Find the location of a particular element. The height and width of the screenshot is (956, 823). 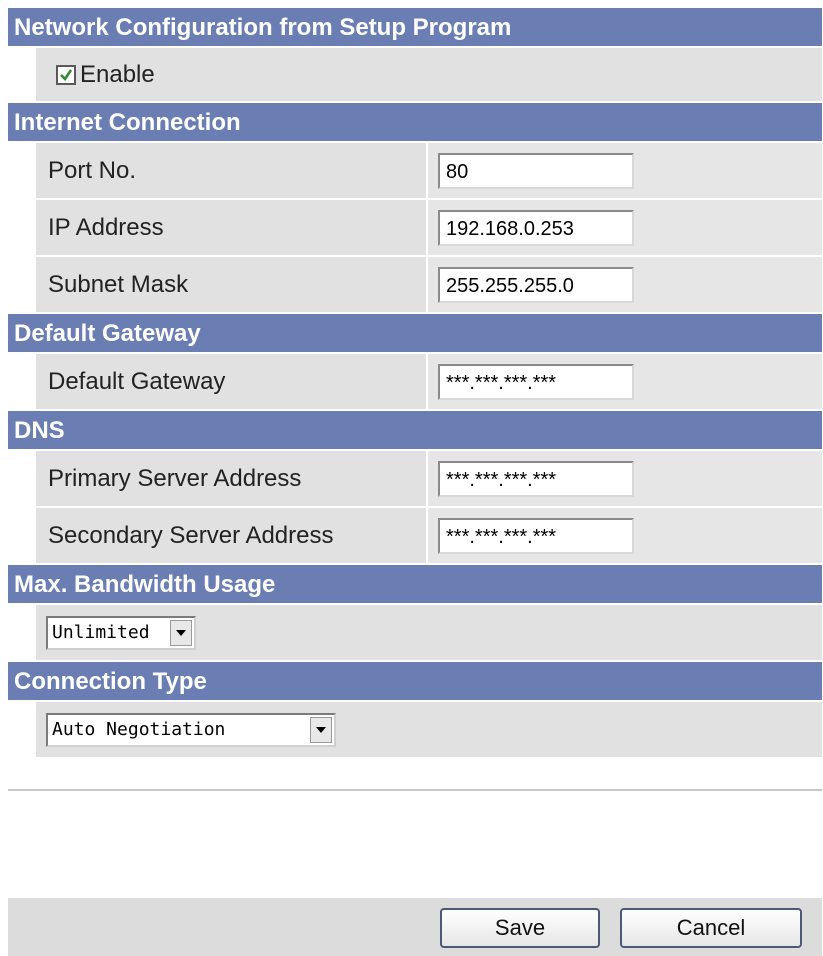

enable-label: Enable is located at coordinates (117, 74).